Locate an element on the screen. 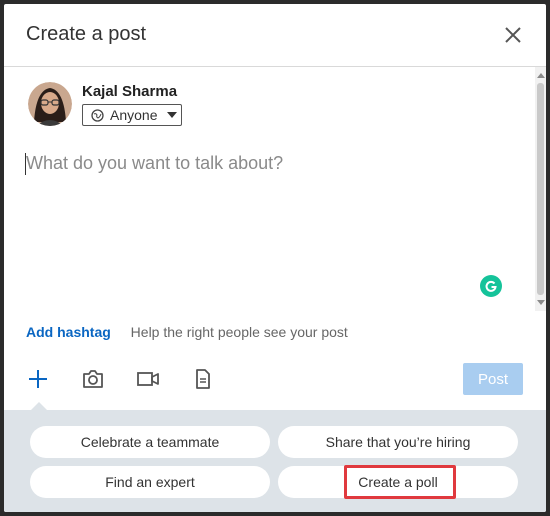 The height and width of the screenshot is (516, 550). scroll-up-icon is located at coordinates (541, 75).